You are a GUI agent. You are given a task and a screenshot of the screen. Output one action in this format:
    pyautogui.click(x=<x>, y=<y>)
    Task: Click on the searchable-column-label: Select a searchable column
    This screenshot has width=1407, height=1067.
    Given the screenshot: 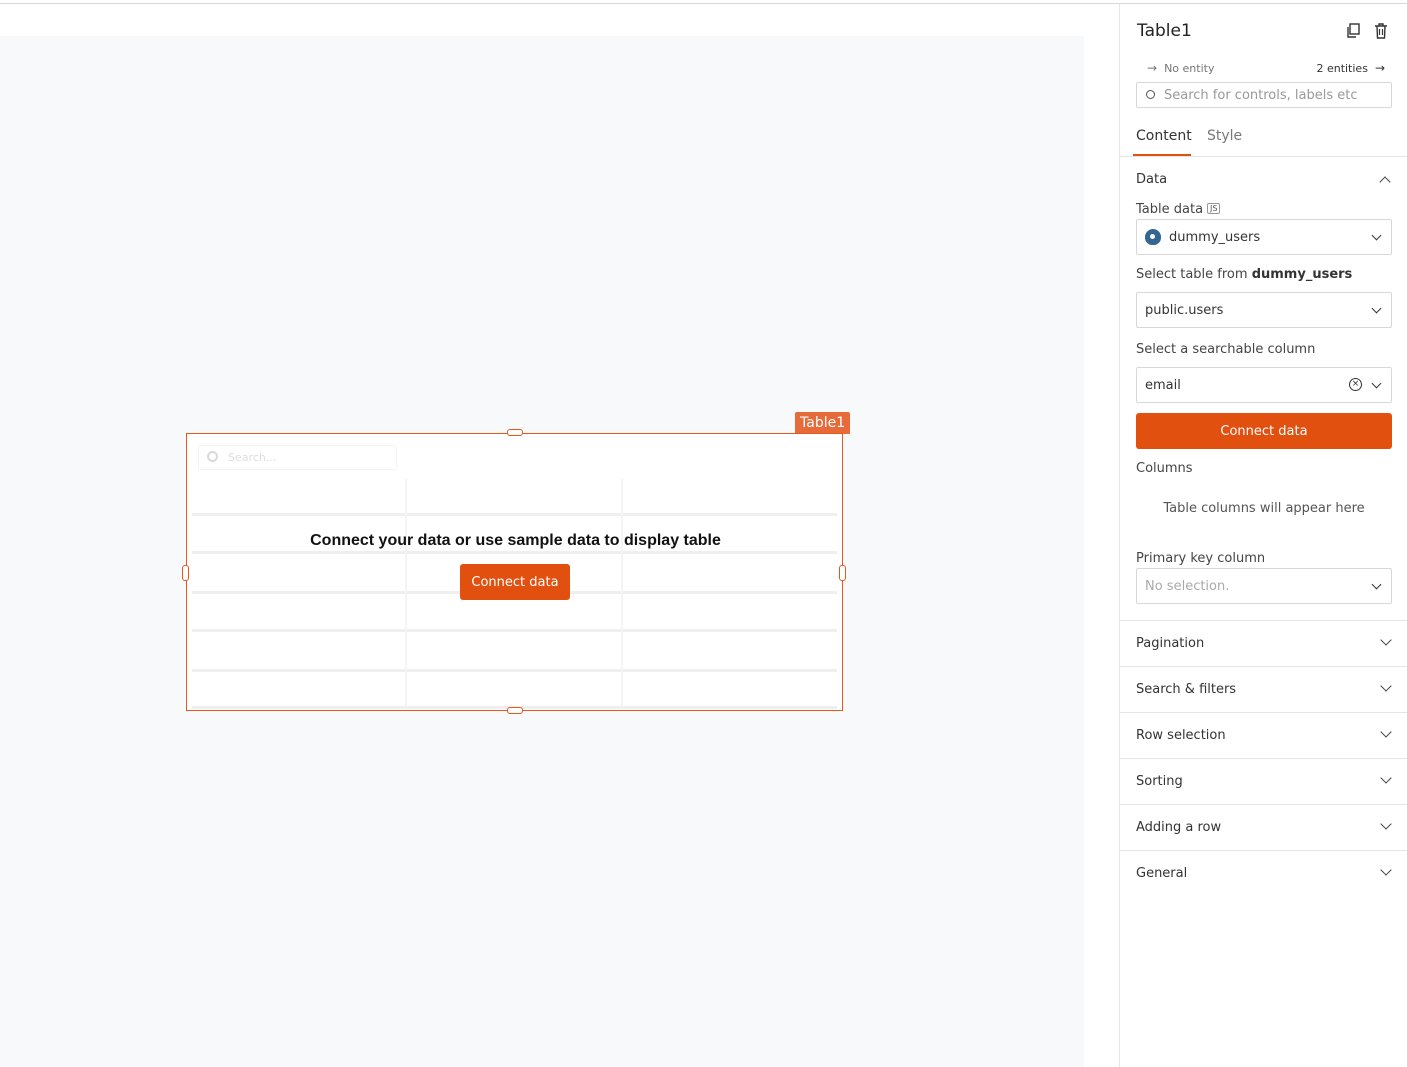 What is the action you would take?
    pyautogui.click(x=1226, y=349)
    